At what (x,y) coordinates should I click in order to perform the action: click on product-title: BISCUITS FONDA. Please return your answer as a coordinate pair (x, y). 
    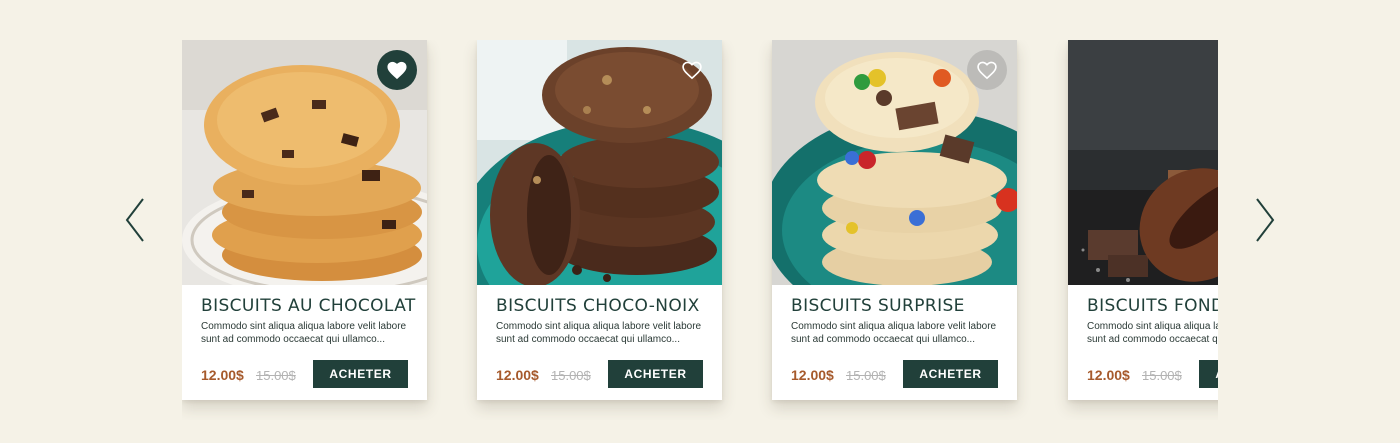
    Looking at the image, I should click on (1152, 306).